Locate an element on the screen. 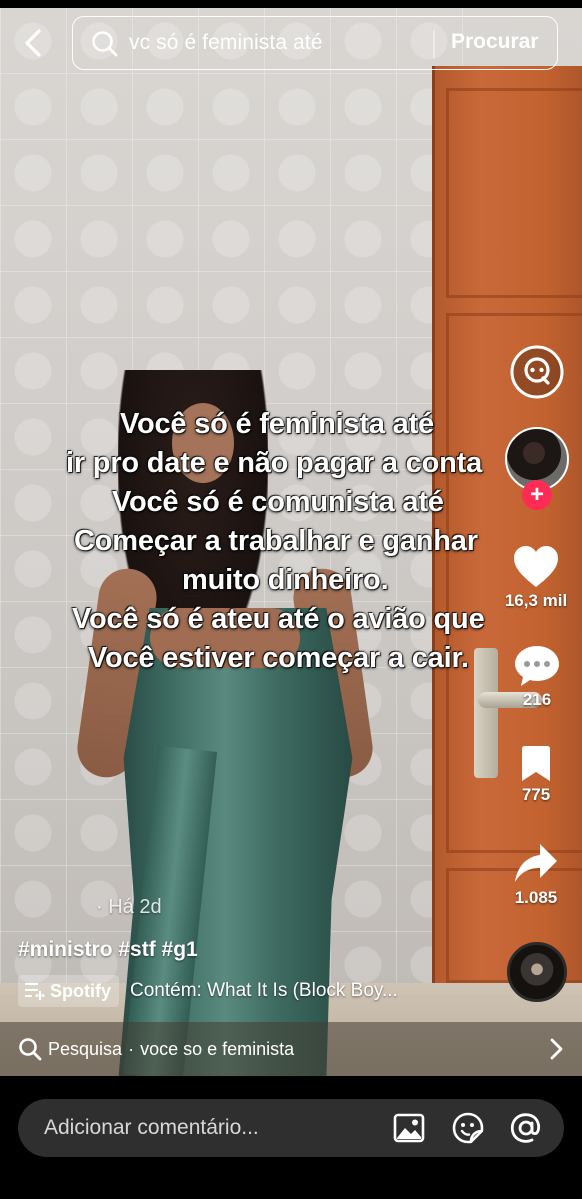 The height and width of the screenshot is (1199, 582). caption-line: Você estiver começar a cair. is located at coordinates (278, 658).